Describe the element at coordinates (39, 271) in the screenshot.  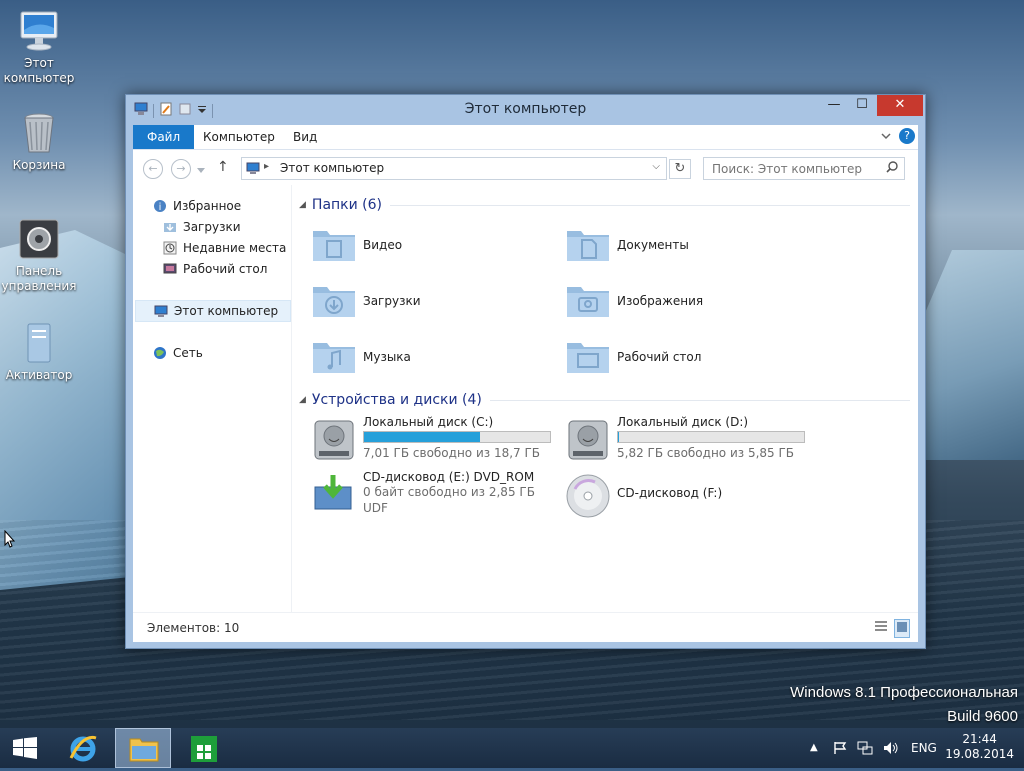
I see `desktop-icon-label: Панель` at that location.